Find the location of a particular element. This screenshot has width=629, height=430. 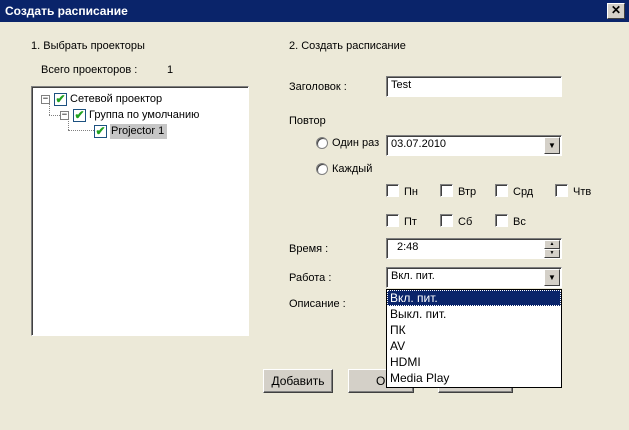

total-projectors-label: Всего проекторов : is located at coordinates (89, 70).